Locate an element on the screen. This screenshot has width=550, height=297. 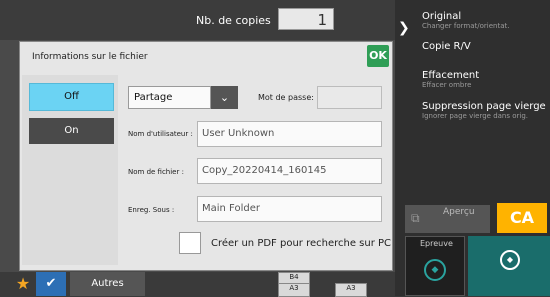
save-to-label-text: Enreg. Sous is located at coordinates (149, 210).